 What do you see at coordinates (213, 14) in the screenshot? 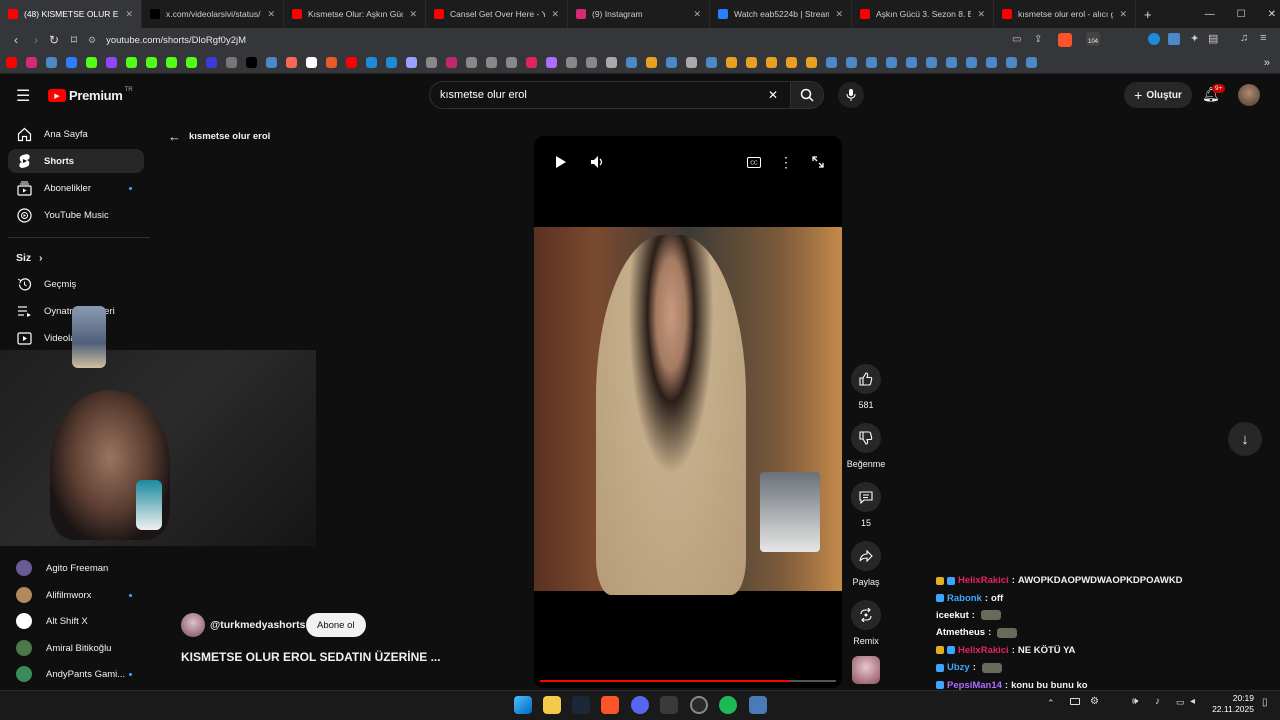
I see `browser-tab: x.com/videolarsivi/status/1991✕` at bounding box center [213, 14].